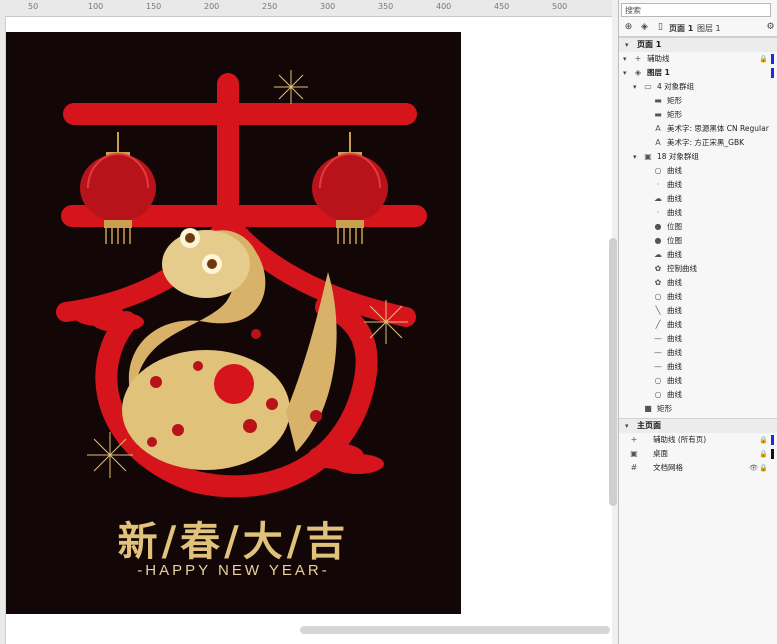  What do you see at coordinates (681, 28) in the screenshot?
I see `tab-page: 页面 1` at bounding box center [681, 28].